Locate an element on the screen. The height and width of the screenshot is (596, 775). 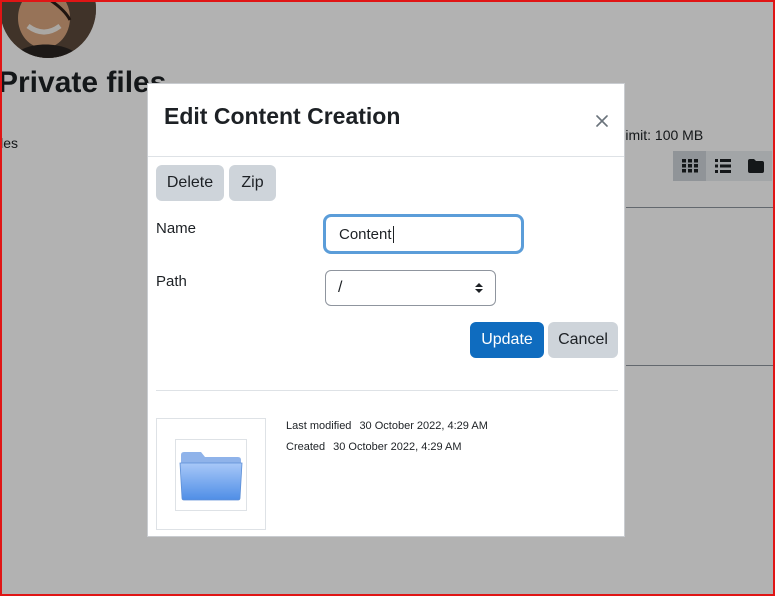
close-icon is located at coordinates (602, 121).